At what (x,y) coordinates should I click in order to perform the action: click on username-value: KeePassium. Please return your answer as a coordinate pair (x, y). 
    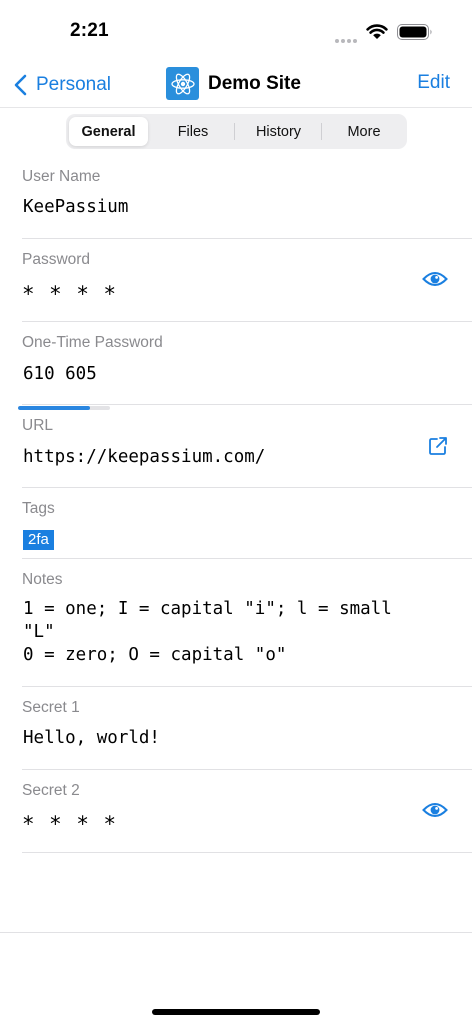
    Looking at the image, I should click on (75, 207).